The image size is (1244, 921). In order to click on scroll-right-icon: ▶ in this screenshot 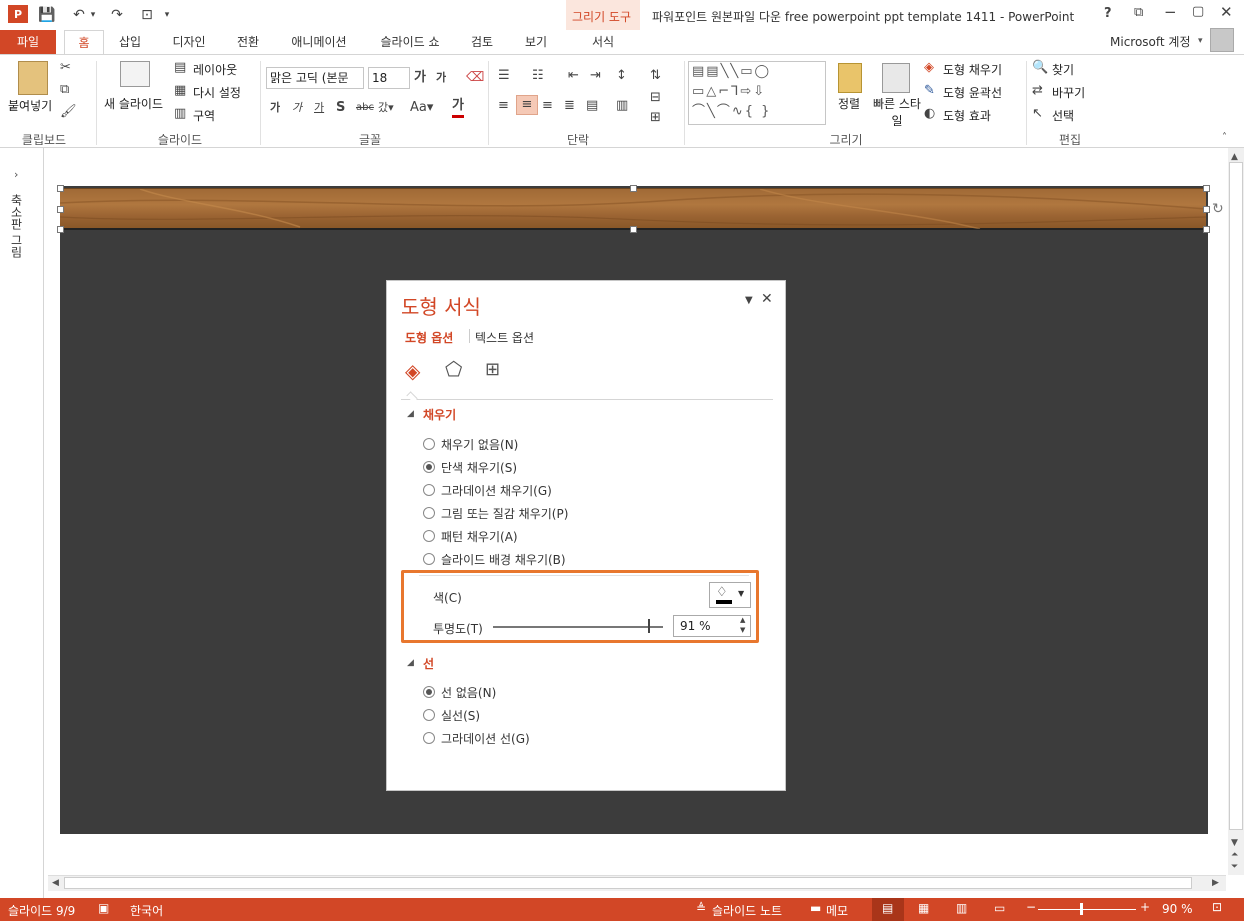, I will do `click(1215, 883)`.